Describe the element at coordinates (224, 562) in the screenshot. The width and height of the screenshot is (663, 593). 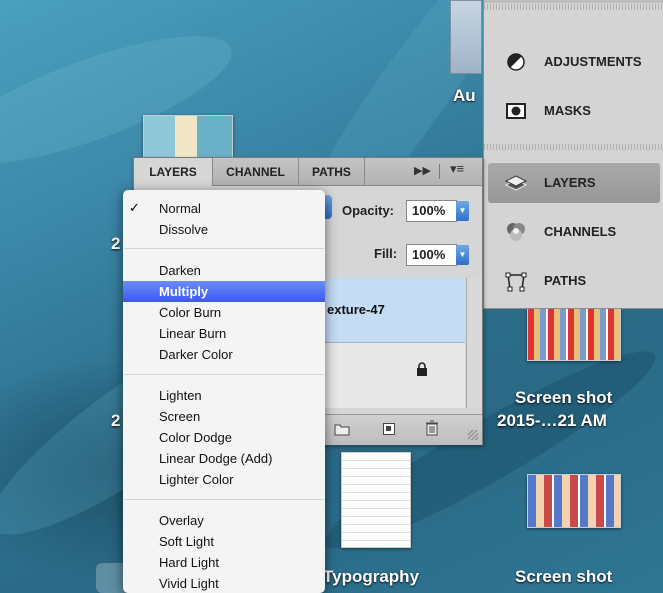
I see `menu-item-hard-light: Hard Light` at that location.